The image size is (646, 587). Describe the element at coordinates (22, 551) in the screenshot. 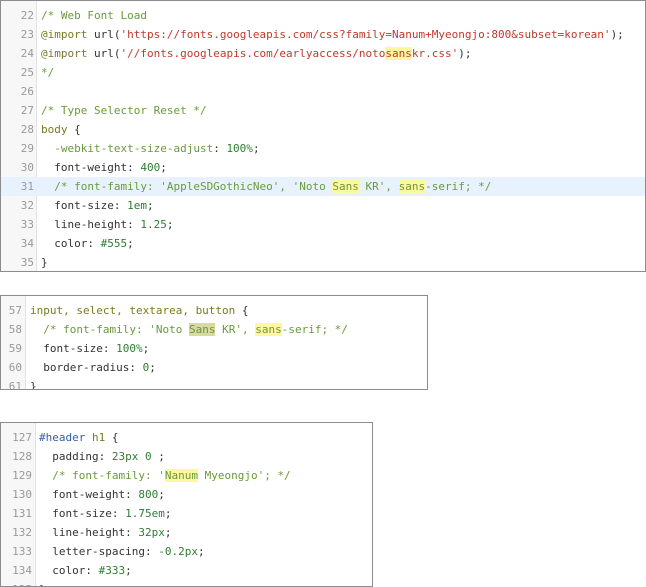

I see `line-number: 133` at that location.